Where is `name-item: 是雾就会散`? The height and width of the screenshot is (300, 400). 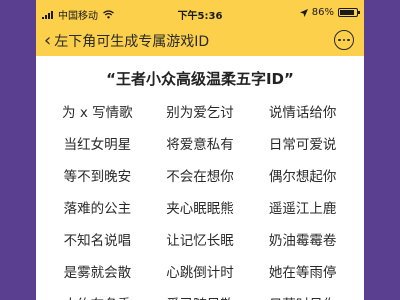 name-item: 是雾就会散 is located at coordinates (97, 273).